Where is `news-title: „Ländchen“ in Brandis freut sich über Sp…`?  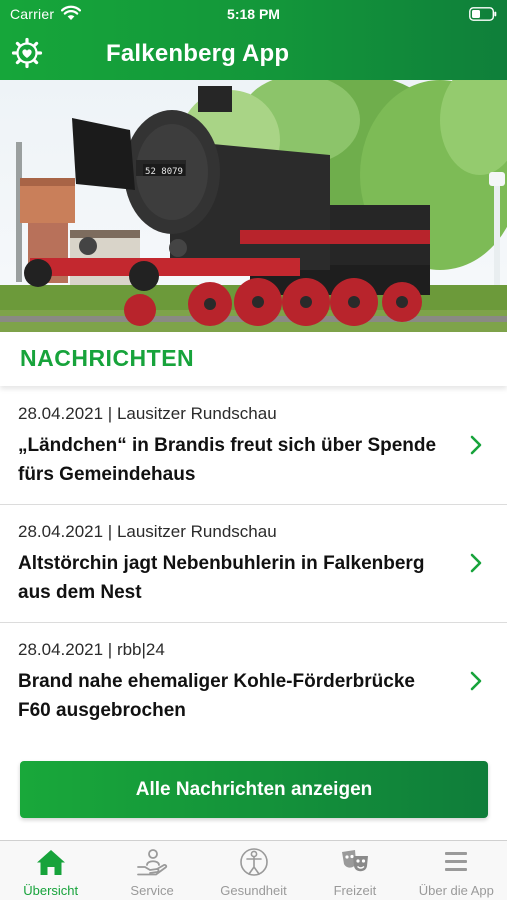 news-title: „Ländchen“ in Brandis freut sich über Sp… is located at coordinates (227, 460).